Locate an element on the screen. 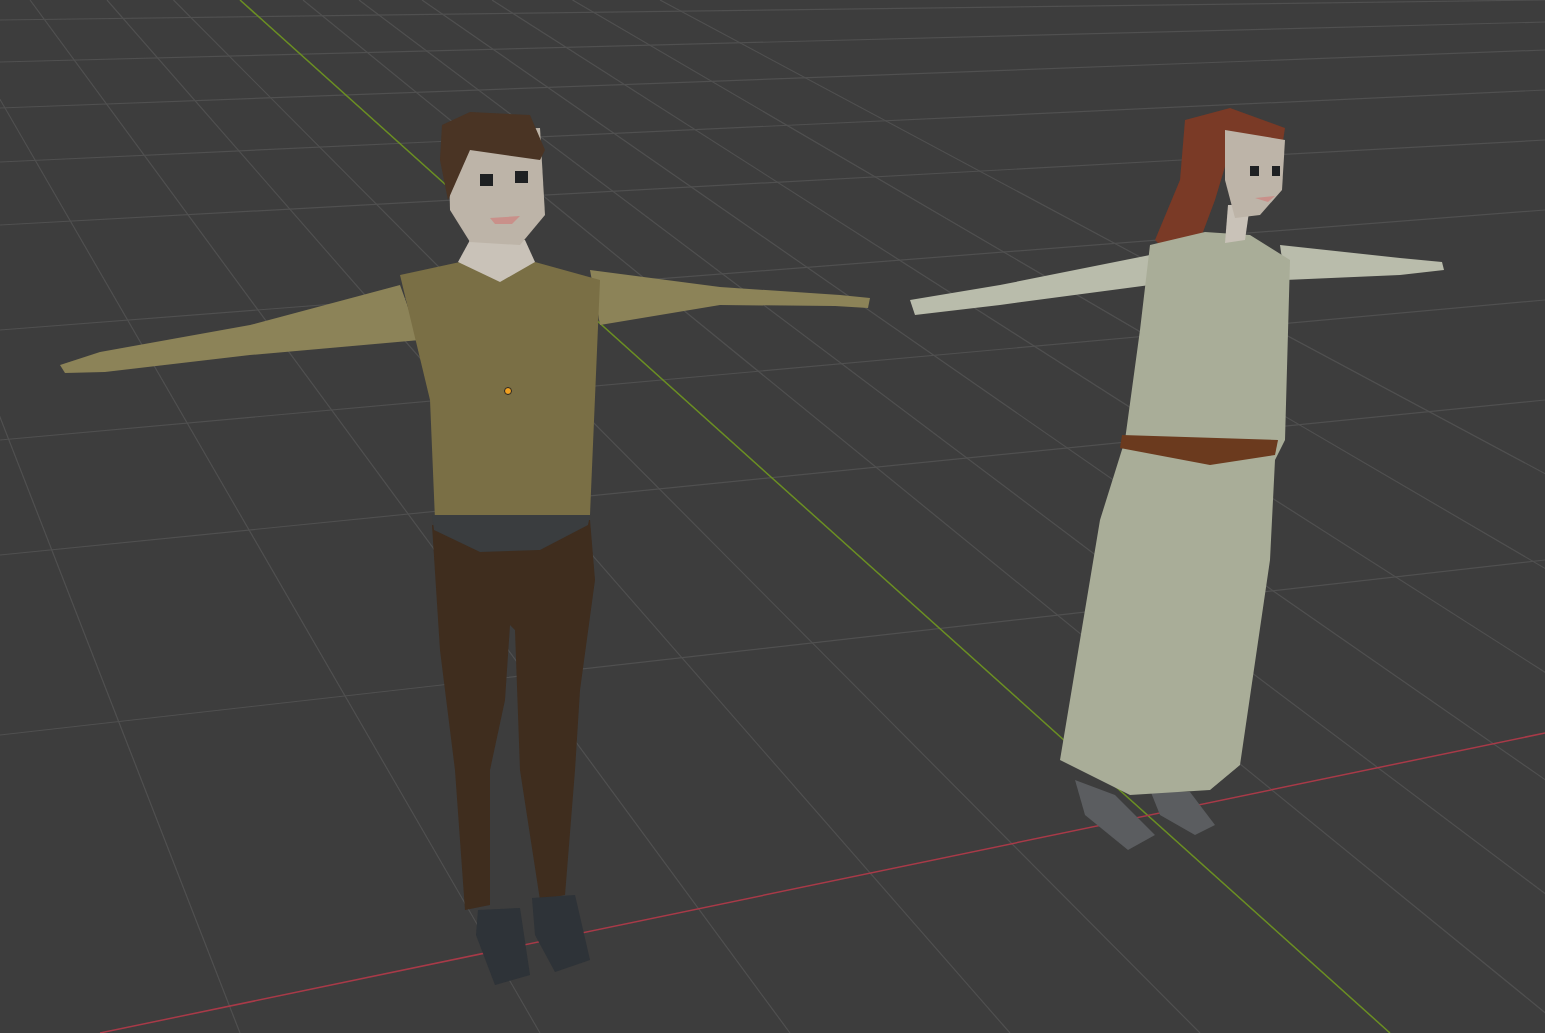 The width and height of the screenshot is (1545, 1033). origin-dot is located at coordinates (508, 391).